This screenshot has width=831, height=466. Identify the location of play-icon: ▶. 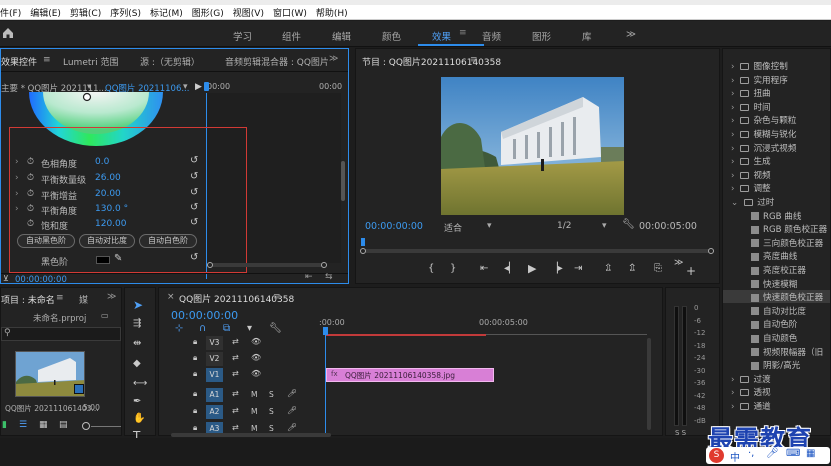
(532, 268).